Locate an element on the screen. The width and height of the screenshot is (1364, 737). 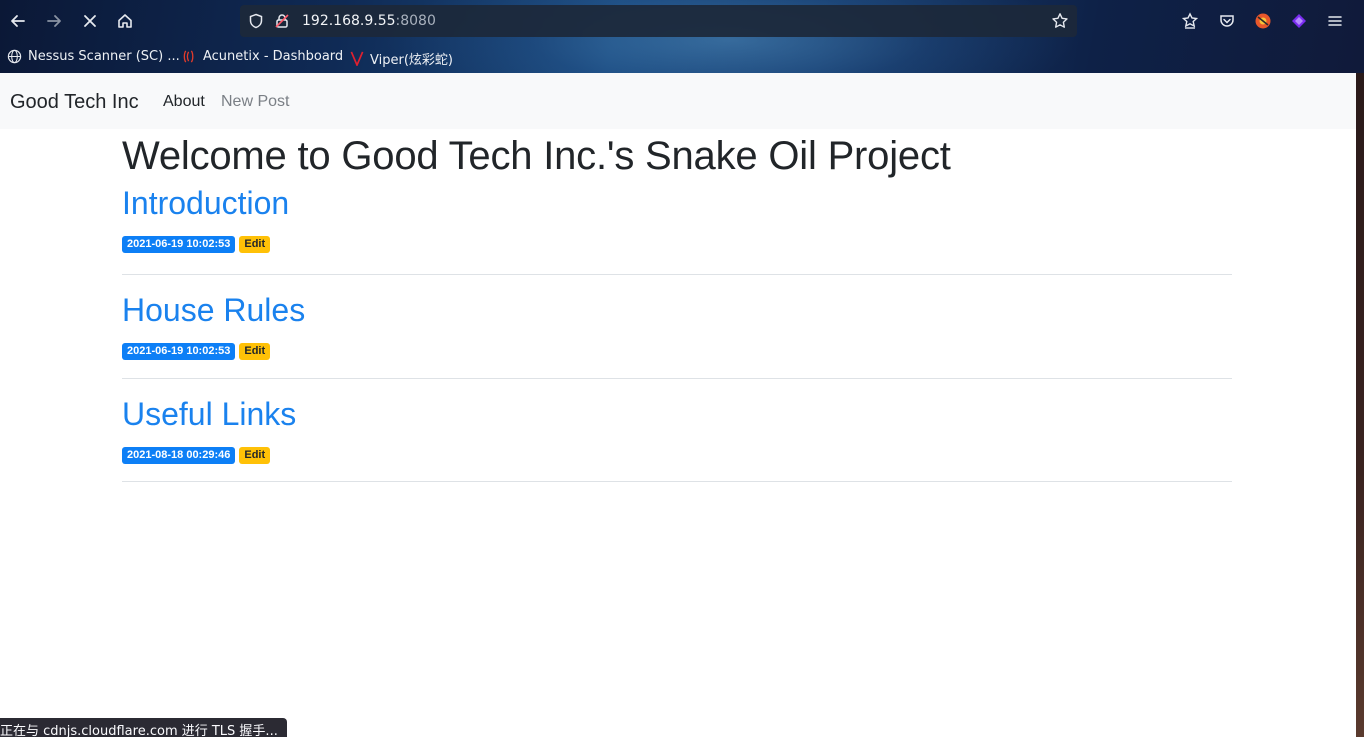
post-title-link: Useful Links is located at coordinates (209, 414).